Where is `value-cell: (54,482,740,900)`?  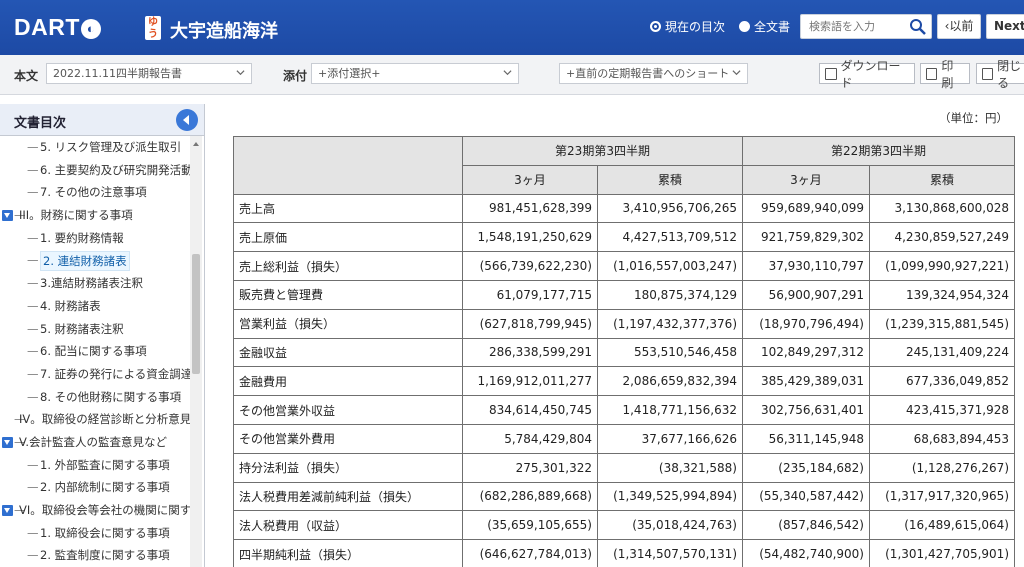 value-cell: (54,482,740,900) is located at coordinates (806, 553).